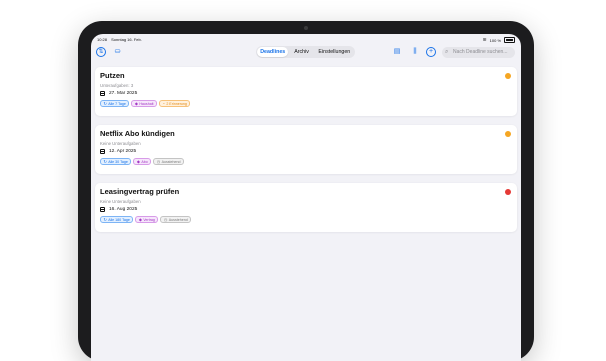 The image size is (606, 361). What do you see at coordinates (415, 52) in the screenshot?
I see `stats-icon: ⫼` at bounding box center [415, 52].